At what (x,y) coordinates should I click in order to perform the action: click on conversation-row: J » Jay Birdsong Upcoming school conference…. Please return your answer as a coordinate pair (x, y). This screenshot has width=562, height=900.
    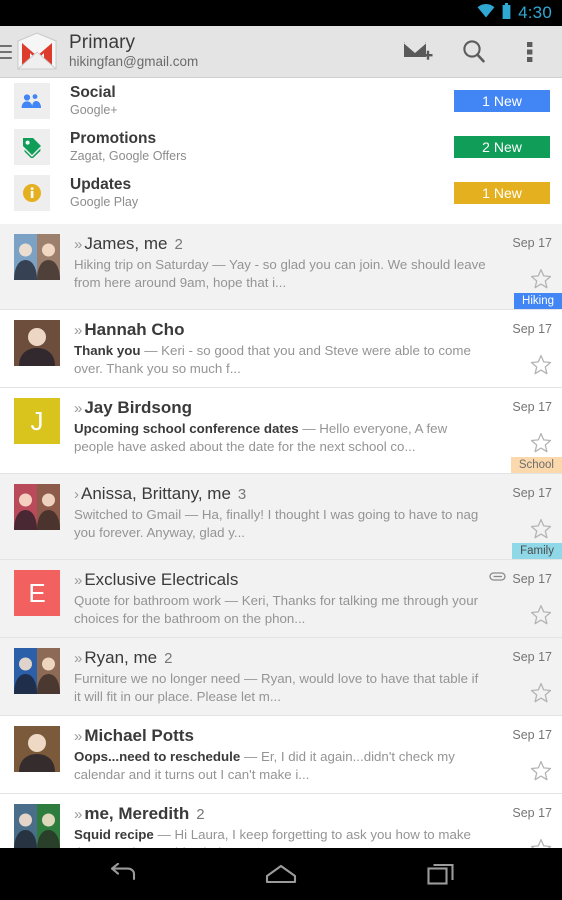
    Looking at the image, I should click on (281, 431).